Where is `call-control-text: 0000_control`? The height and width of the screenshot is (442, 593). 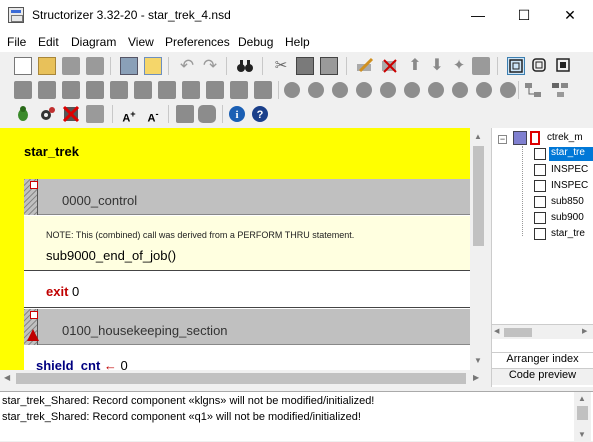 call-control-text: 0000_control is located at coordinates (100, 200).